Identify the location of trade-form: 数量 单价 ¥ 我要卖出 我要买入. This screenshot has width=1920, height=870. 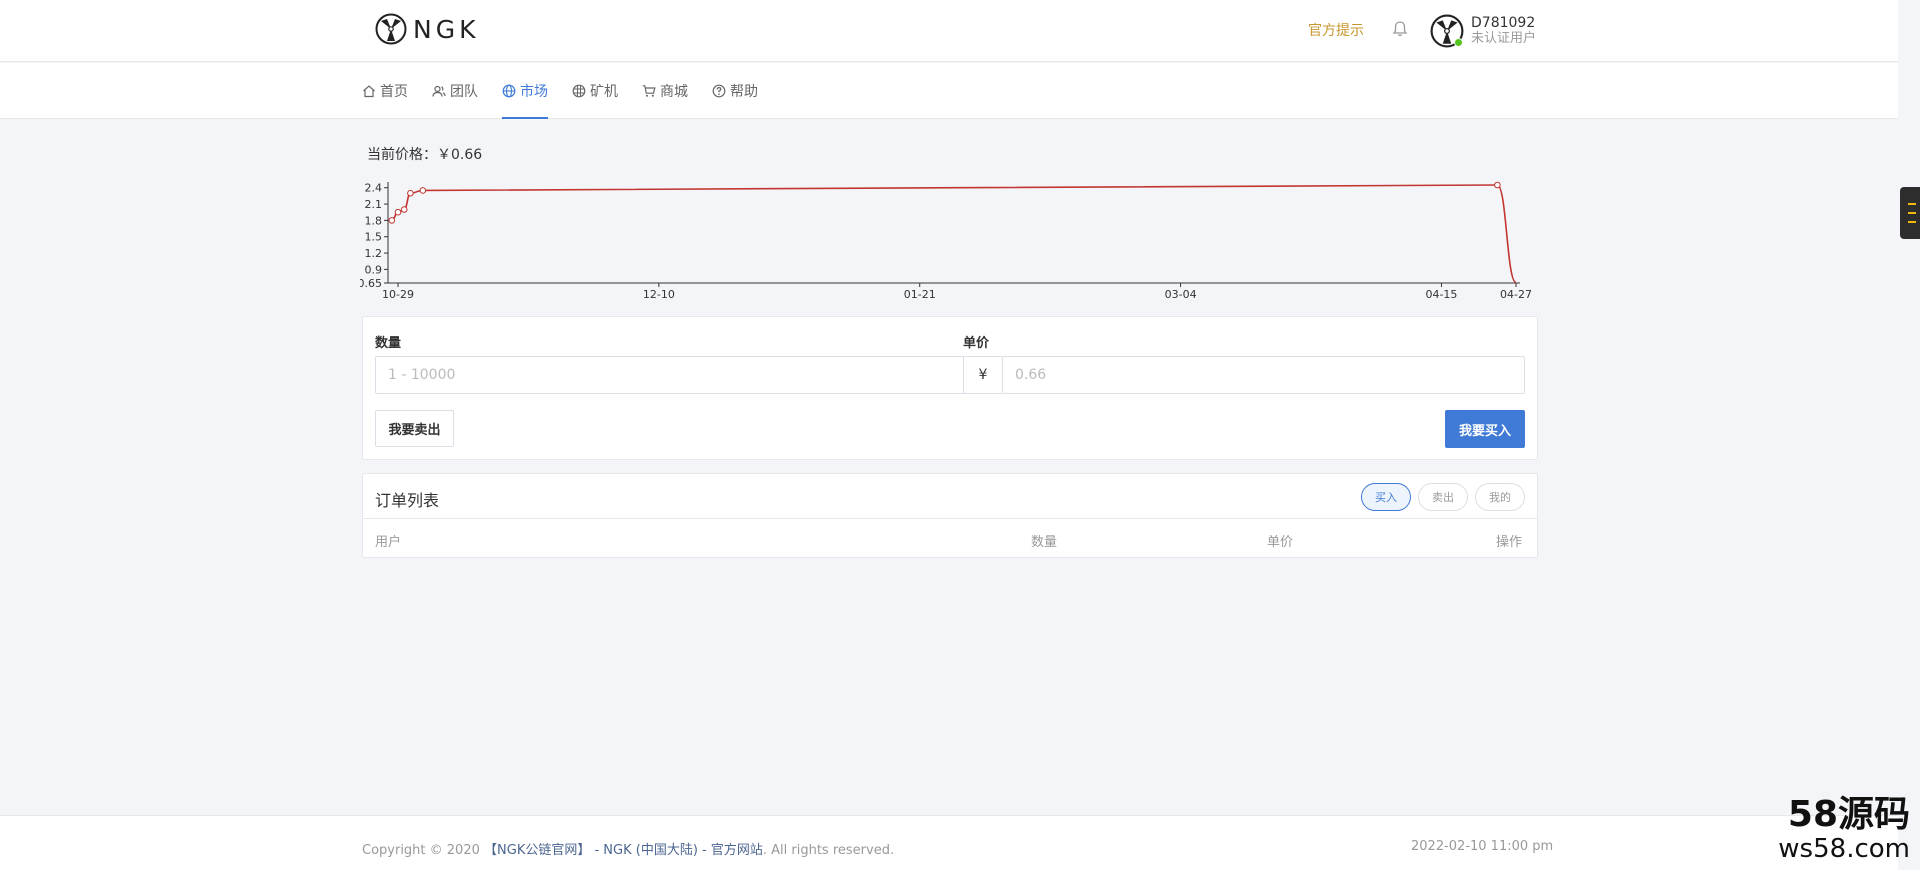
(950, 388).